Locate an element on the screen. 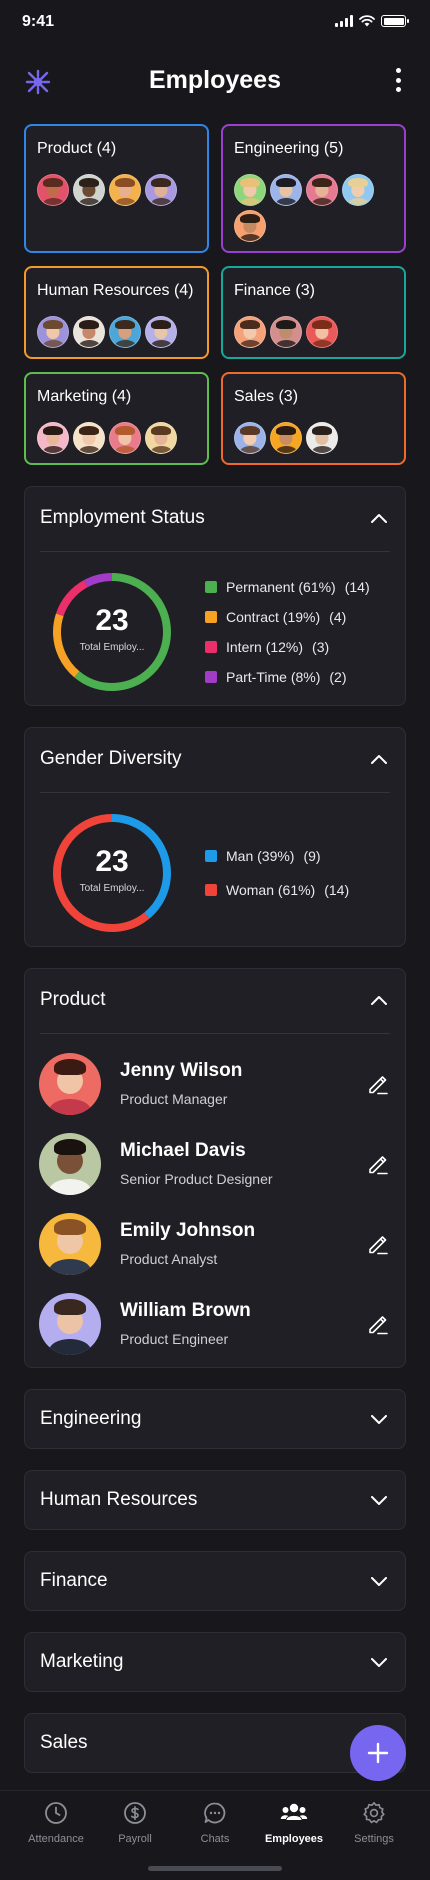 This screenshot has height=1880, width=430. department-card: Marketing (4) is located at coordinates (116, 418).